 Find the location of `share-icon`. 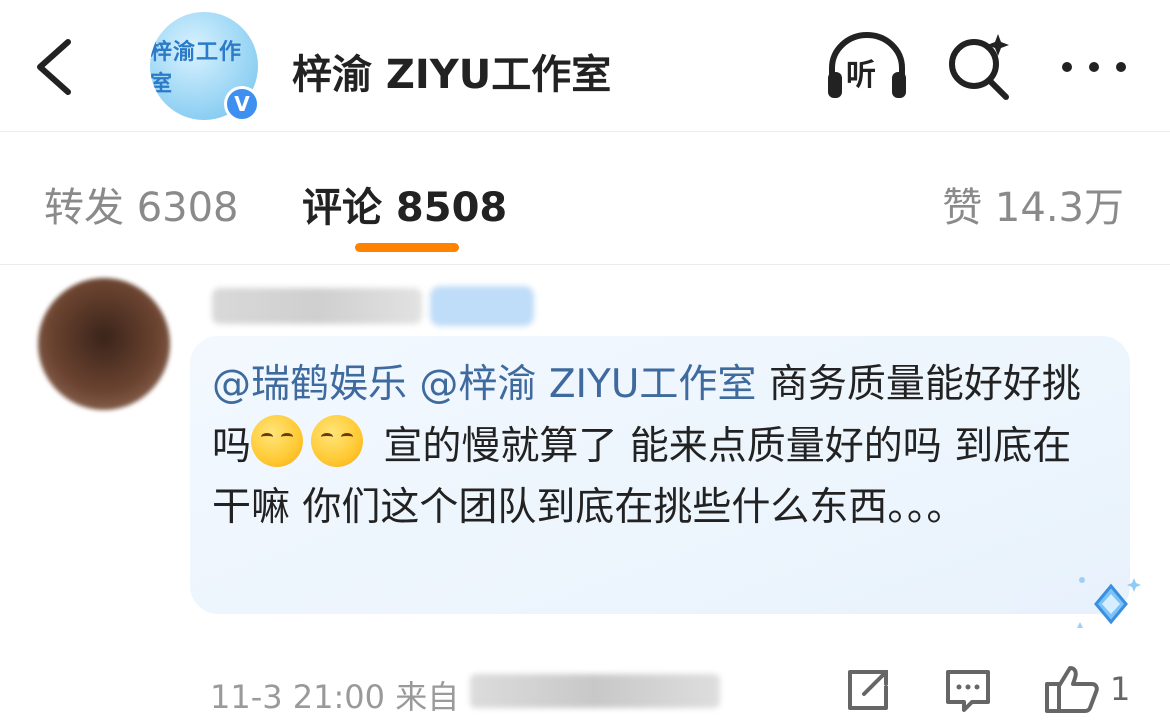

share-icon is located at coordinates (868, 690).